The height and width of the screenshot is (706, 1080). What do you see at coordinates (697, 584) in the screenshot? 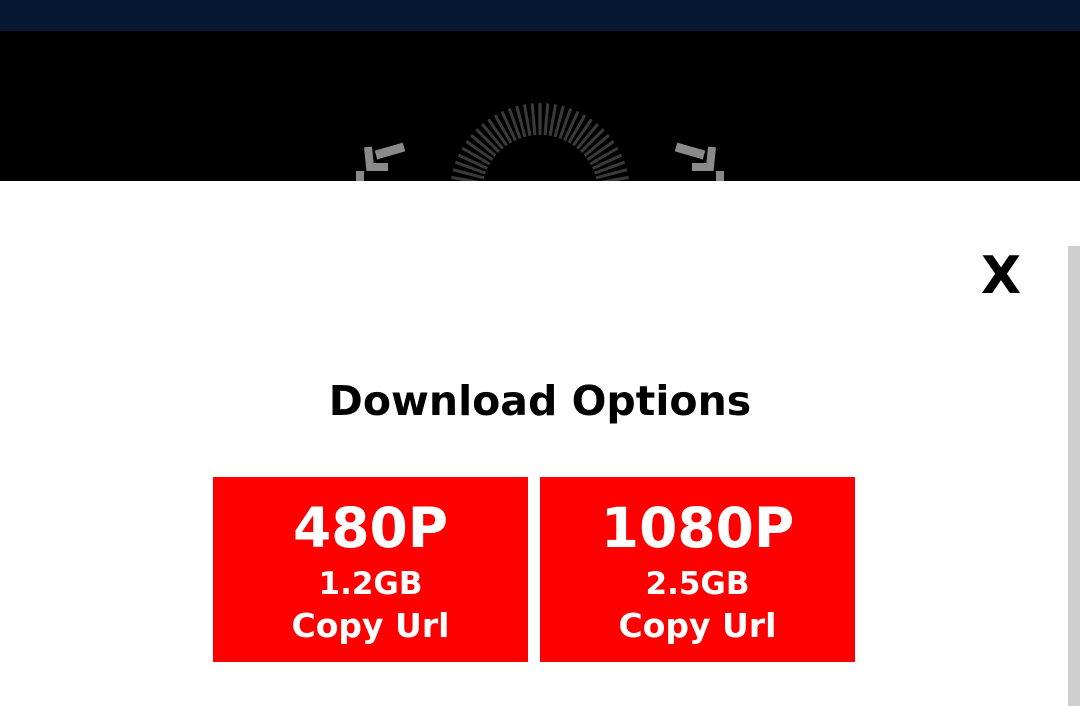
I see `option-file-size: 2.5GB` at bounding box center [697, 584].